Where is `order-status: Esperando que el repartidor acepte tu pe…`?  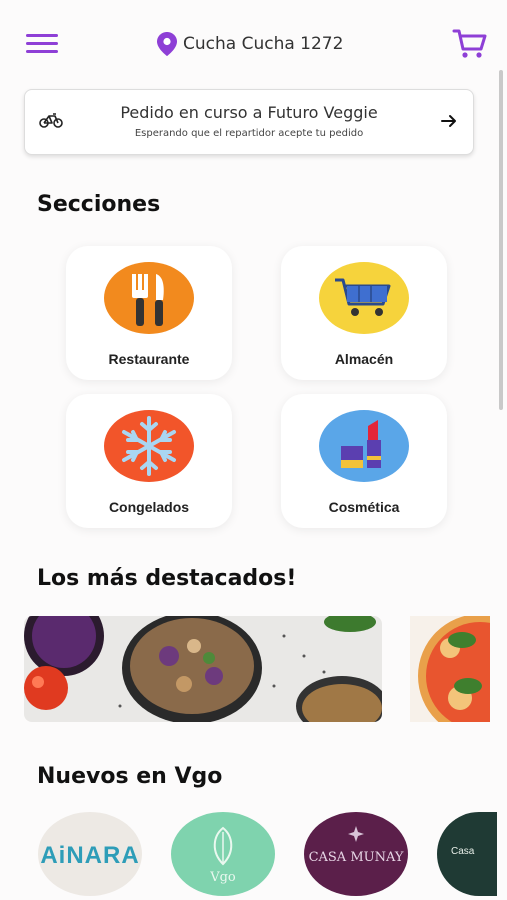
order-status: Esperando que el repartidor acepte tu pe… is located at coordinates (249, 133).